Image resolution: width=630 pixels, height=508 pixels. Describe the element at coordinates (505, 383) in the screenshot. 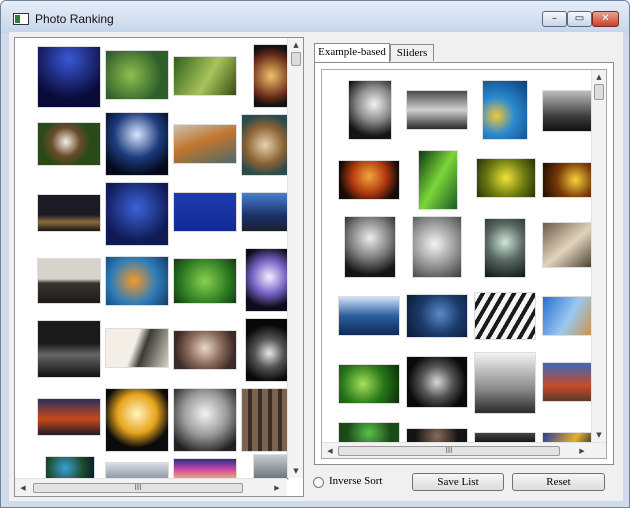

I see `ranked-photo-thumbnail-bw-fog-bridge` at that location.